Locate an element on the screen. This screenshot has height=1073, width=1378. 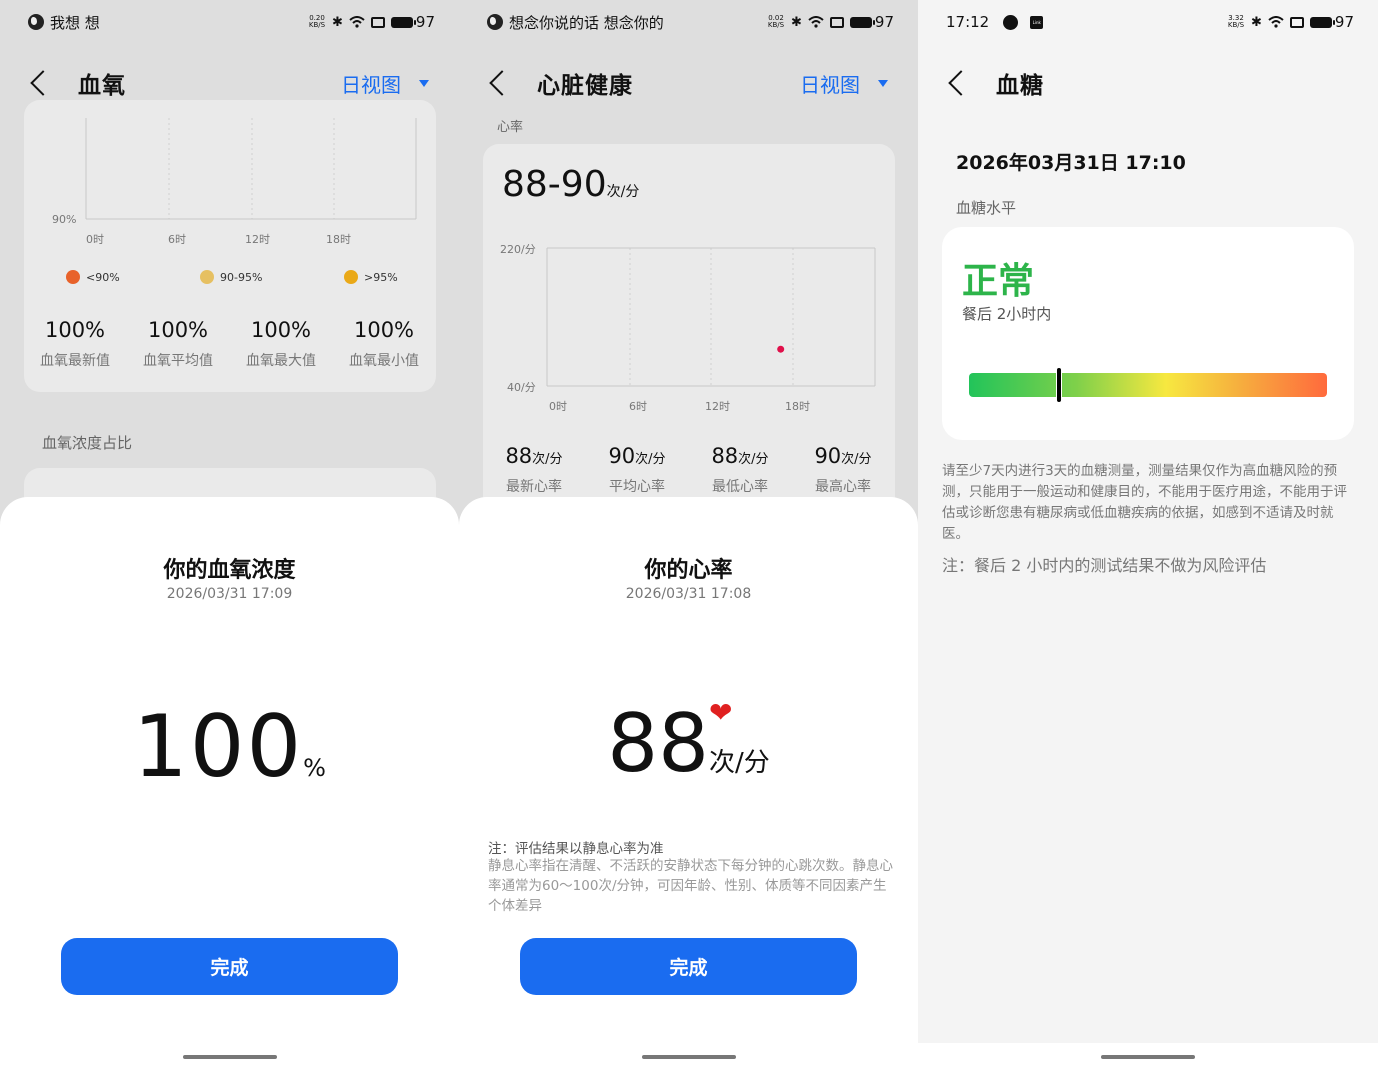
legend-item: 90-95% is located at coordinates (231, 277).